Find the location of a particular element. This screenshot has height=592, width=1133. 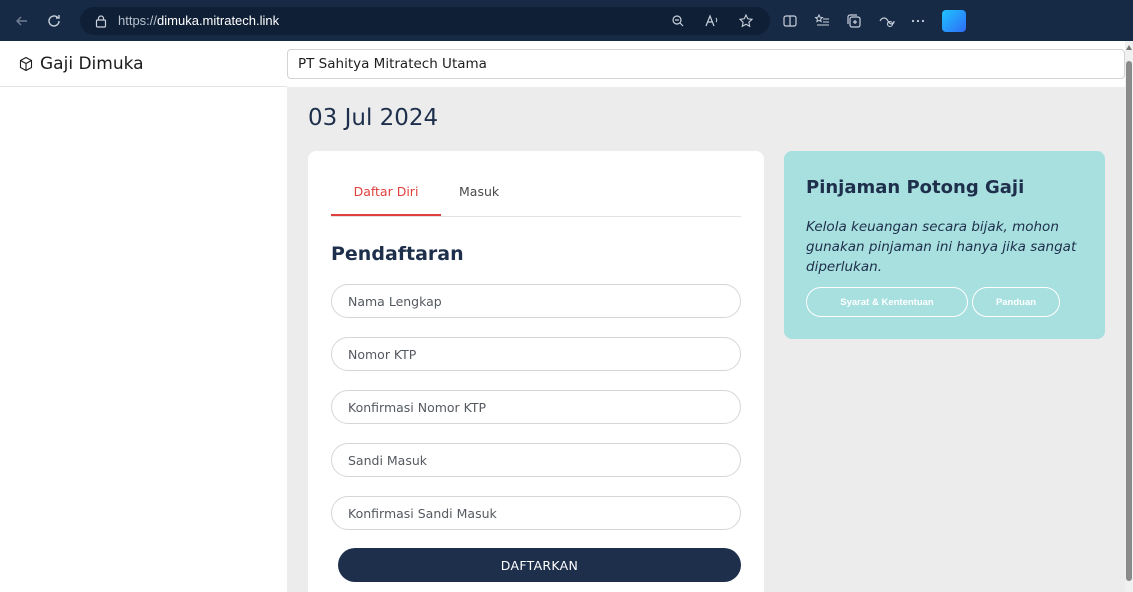

auth-tabs: Daftar Diri Masuk is located at coordinates (536, 197).